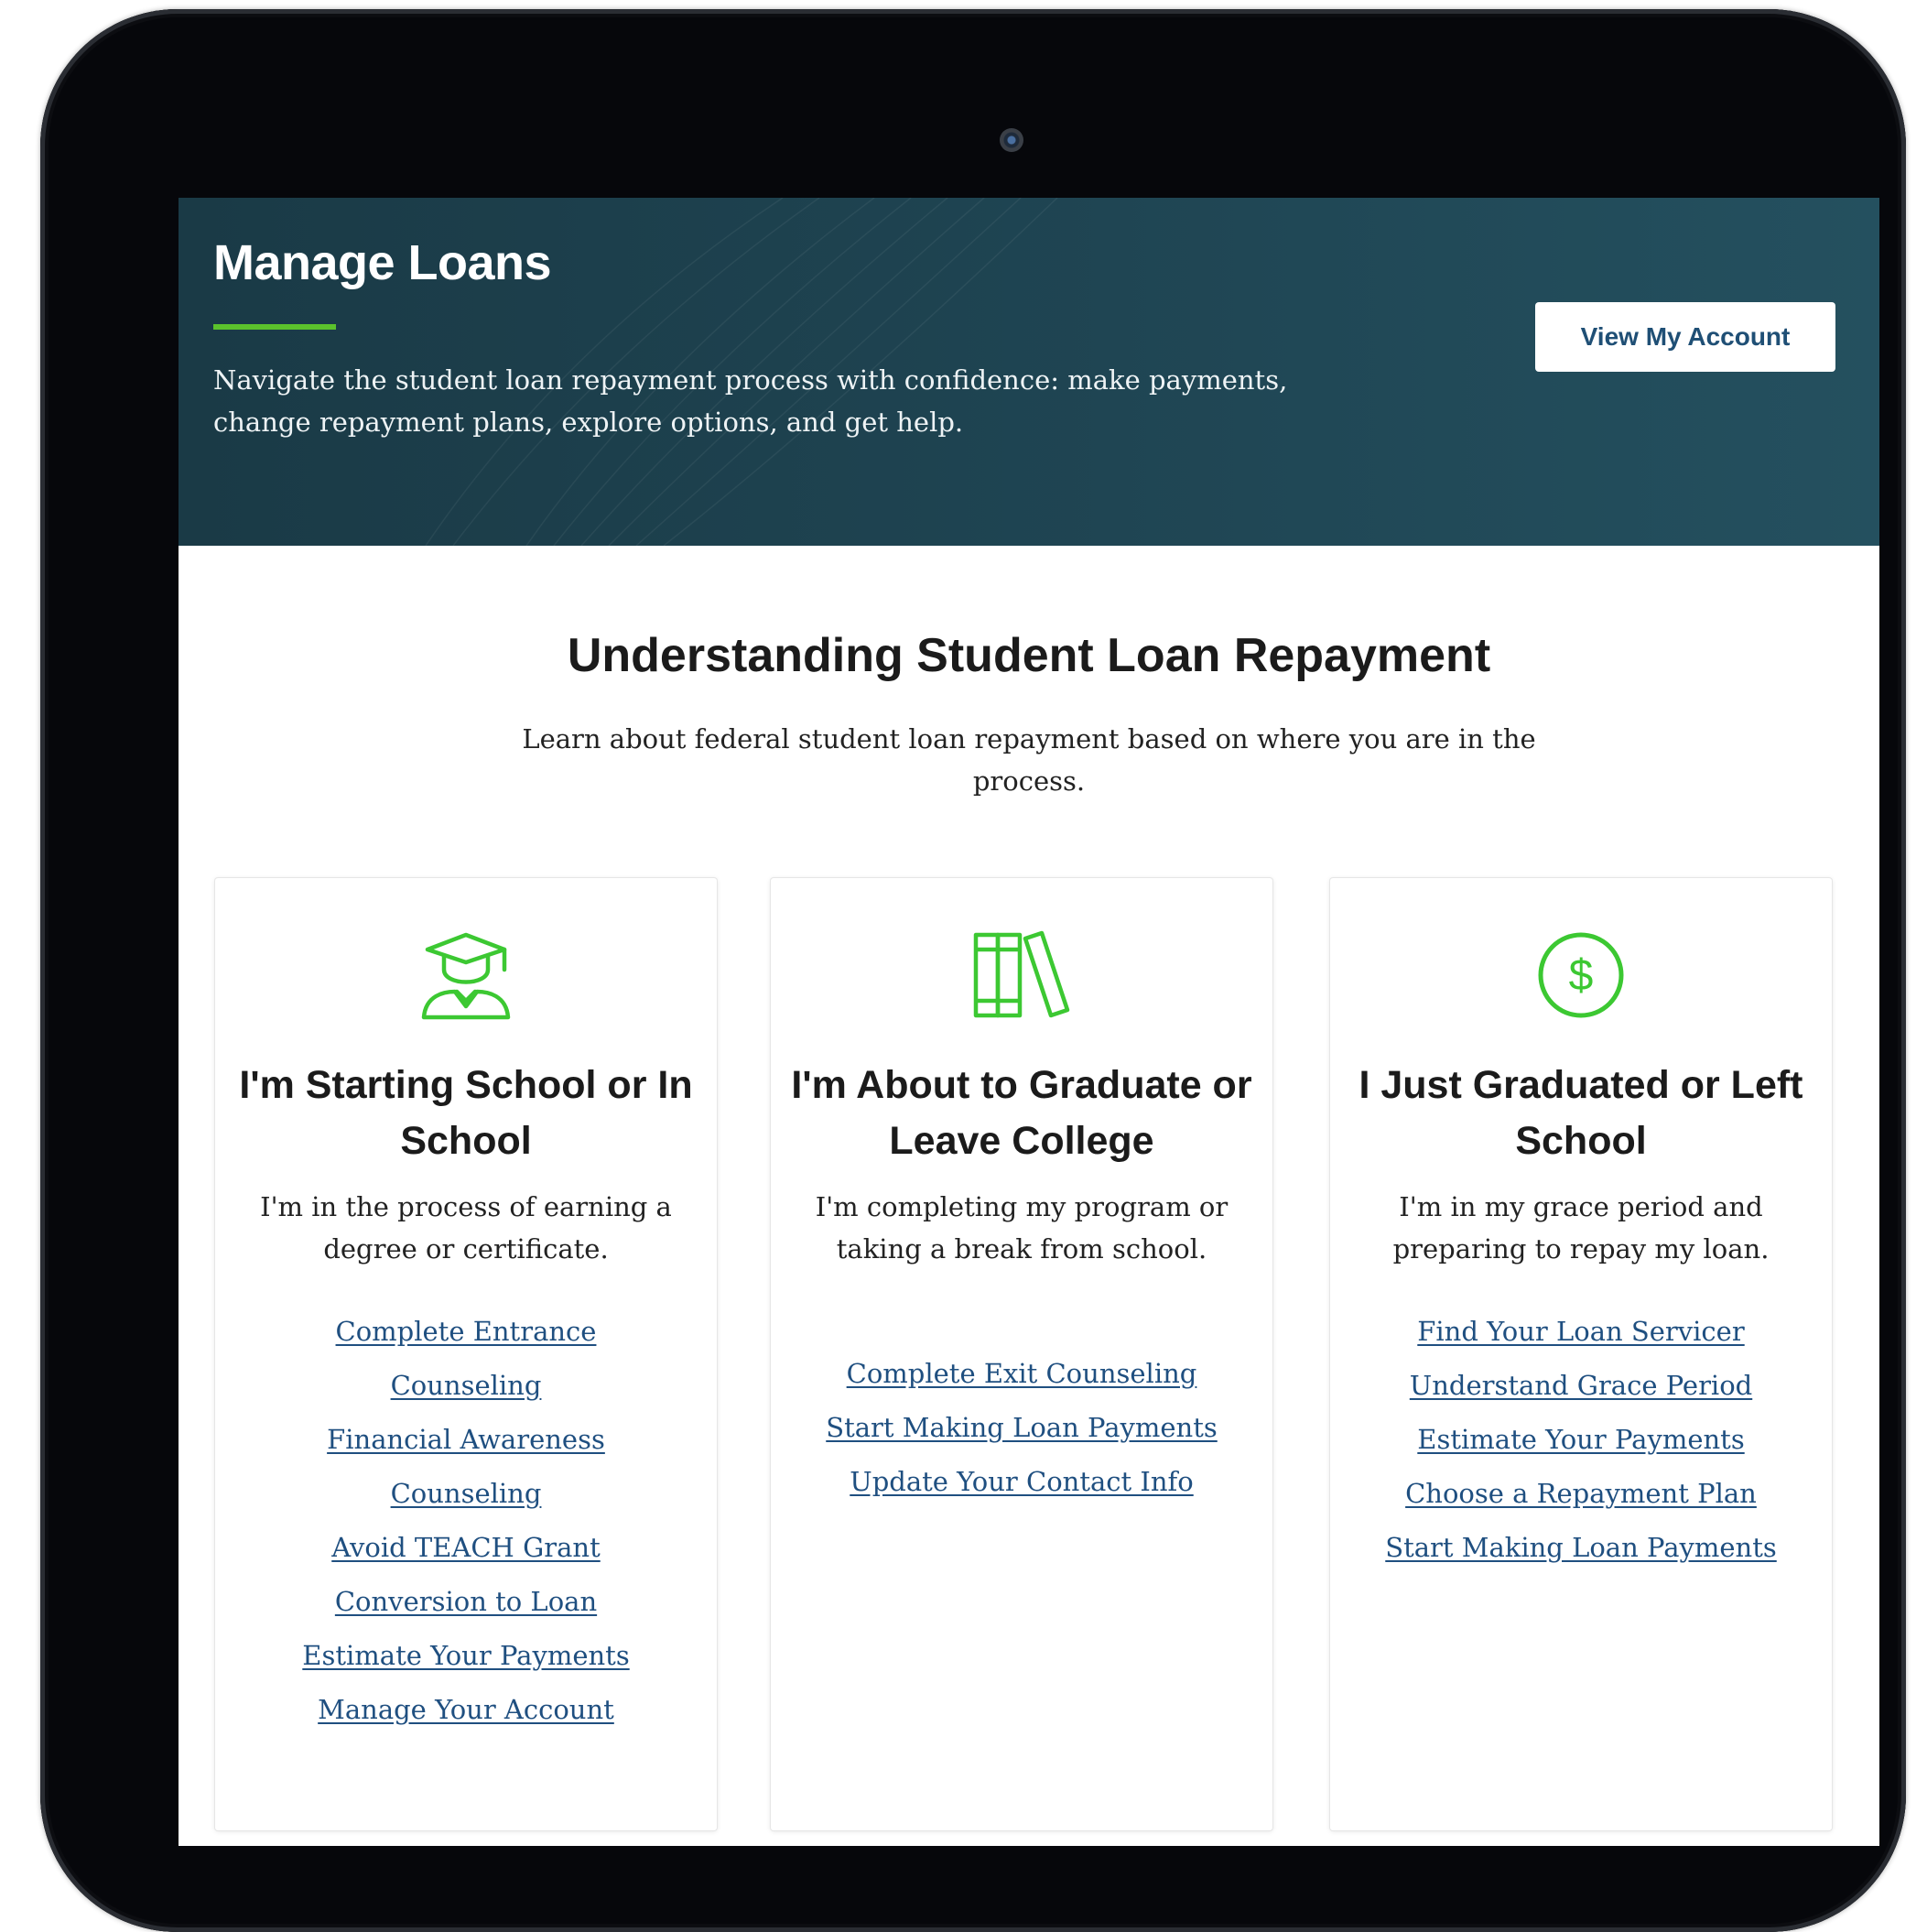 The width and height of the screenshot is (1927, 1932). Describe the element at coordinates (466, 1113) in the screenshot. I see `card-title: I'm Starting School or In School` at that location.